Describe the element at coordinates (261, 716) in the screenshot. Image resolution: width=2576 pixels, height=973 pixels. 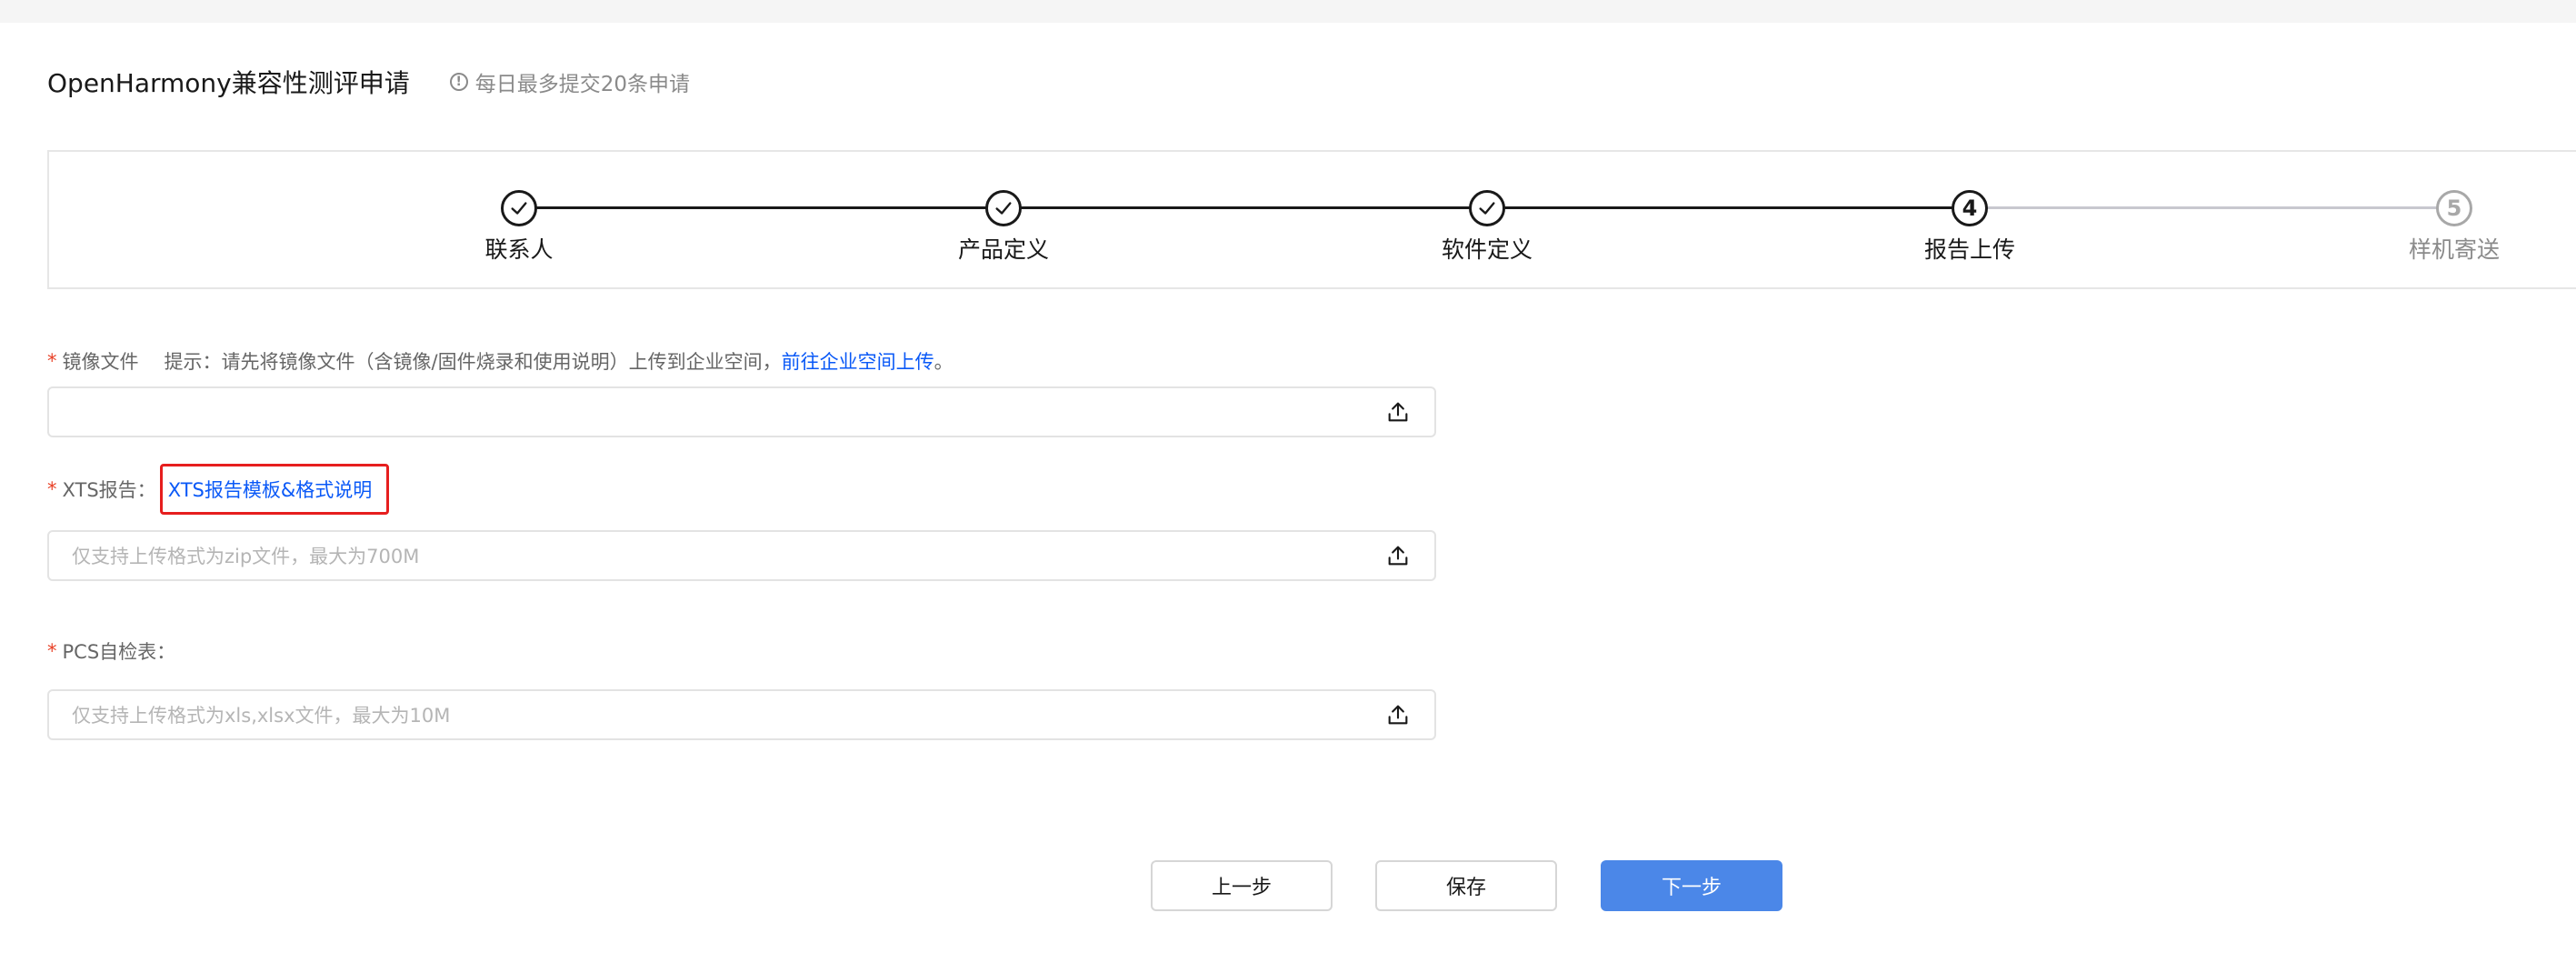
I see `pcs-form-placeholder: 仅支持上传格式为xls,xlsx文件，最大为10M` at that location.